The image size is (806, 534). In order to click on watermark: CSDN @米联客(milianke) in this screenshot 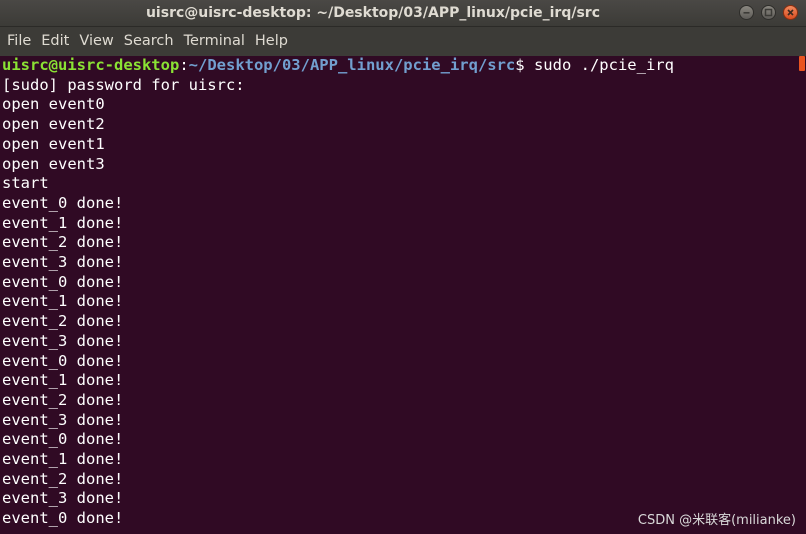, I will do `click(716, 520)`.